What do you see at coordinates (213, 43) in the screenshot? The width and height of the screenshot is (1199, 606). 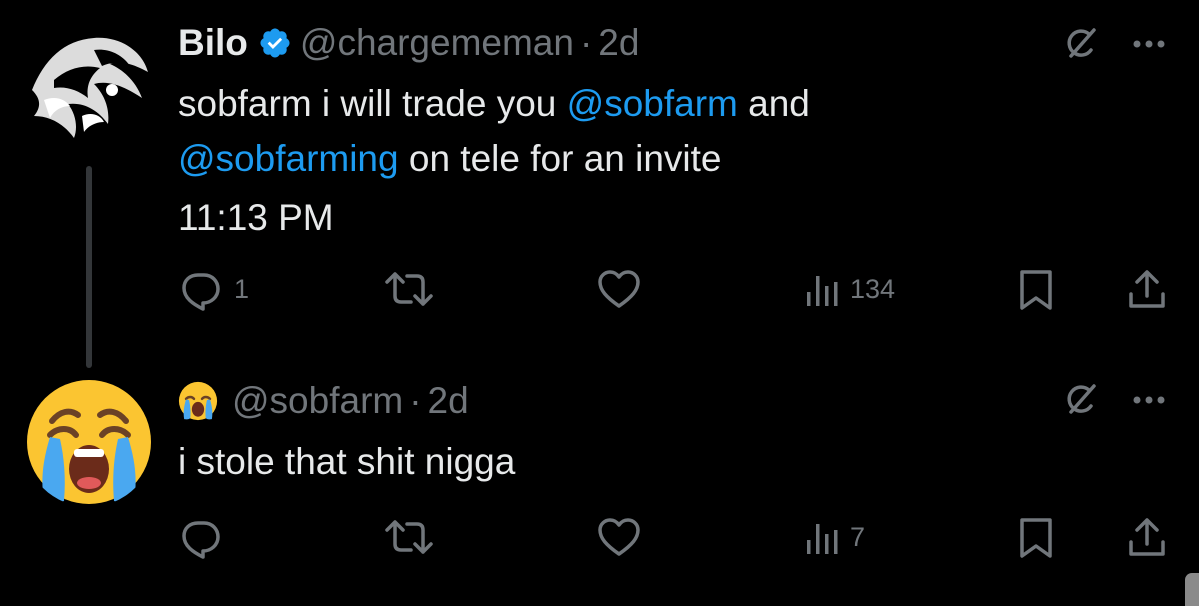 I see `display-name: Bilo` at bounding box center [213, 43].